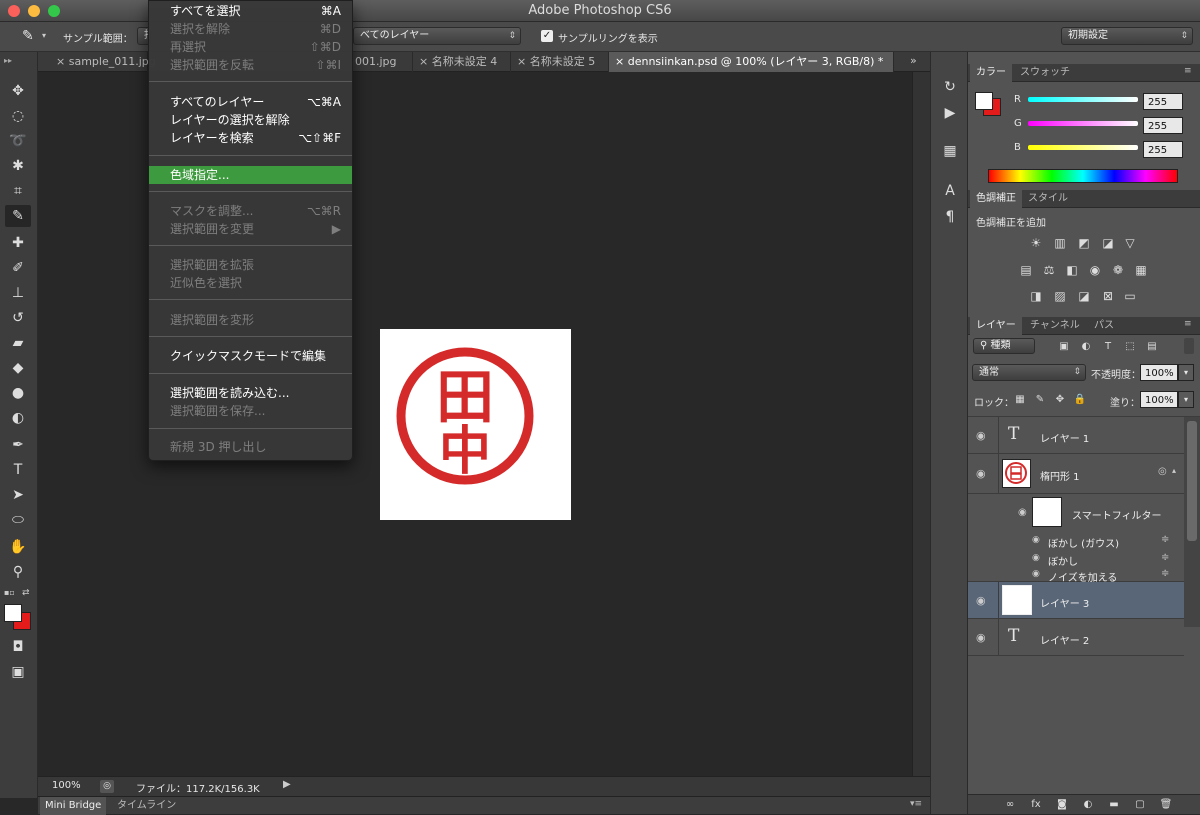 Image resolution: width=1200 pixels, height=815 pixels. I want to click on layer-row: ◉ 楕円形 1 ◎ ▴, so click(1076, 474).